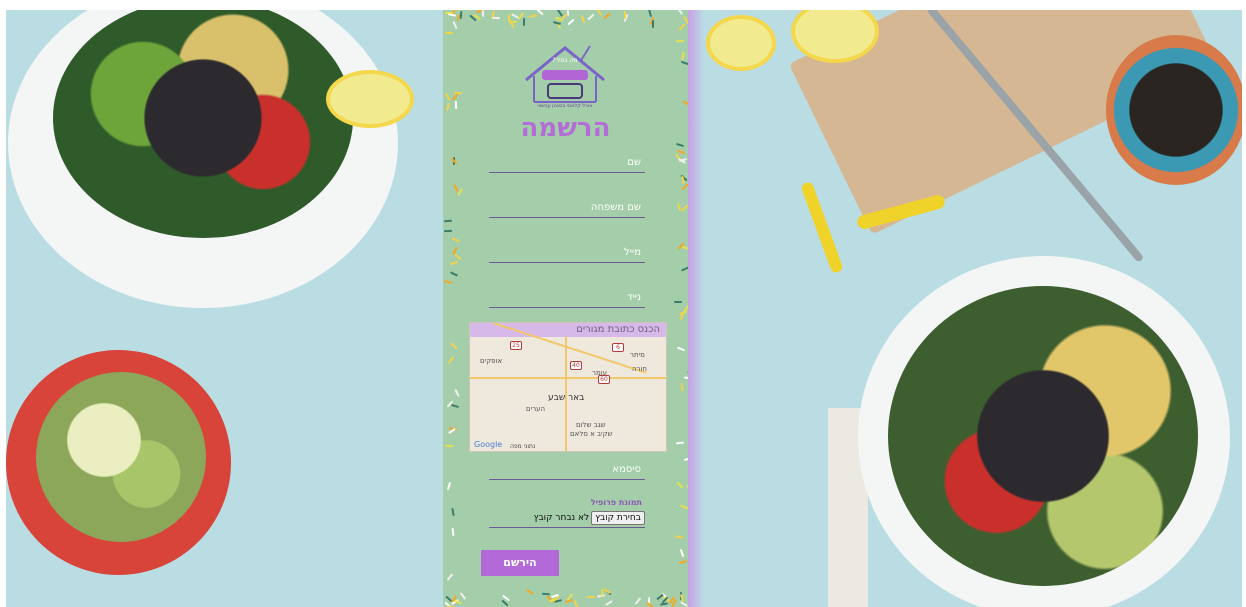  Describe the element at coordinates (696, 308) in the screenshot. I see `panel-edge-glow` at that location.